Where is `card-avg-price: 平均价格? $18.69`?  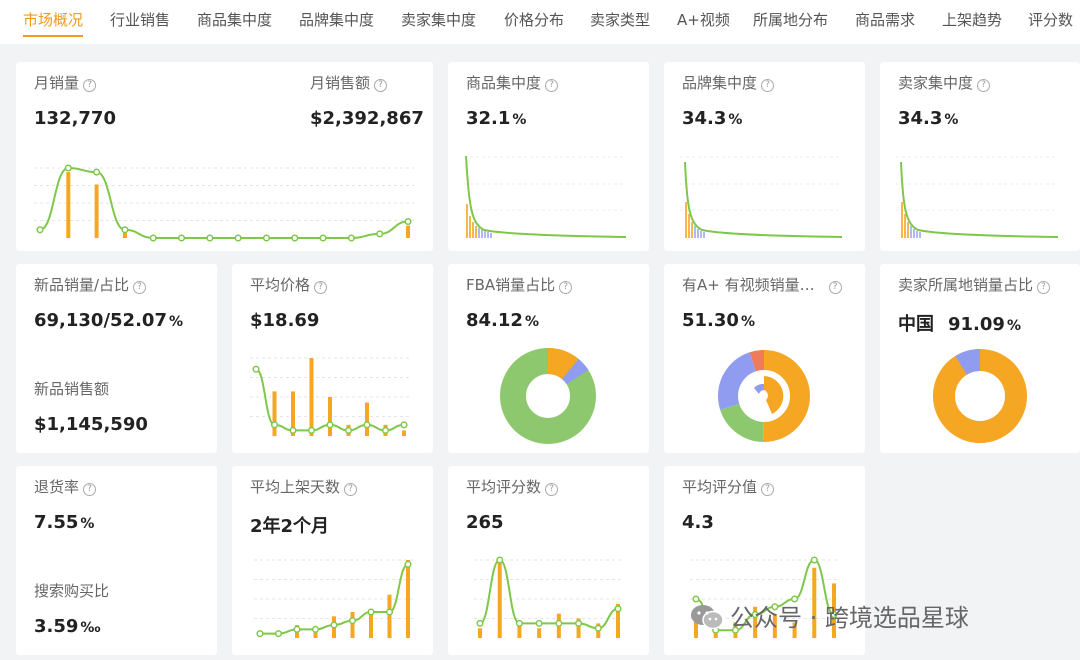
card-avg-price: 平均价格? $18.69 is located at coordinates (332, 358).